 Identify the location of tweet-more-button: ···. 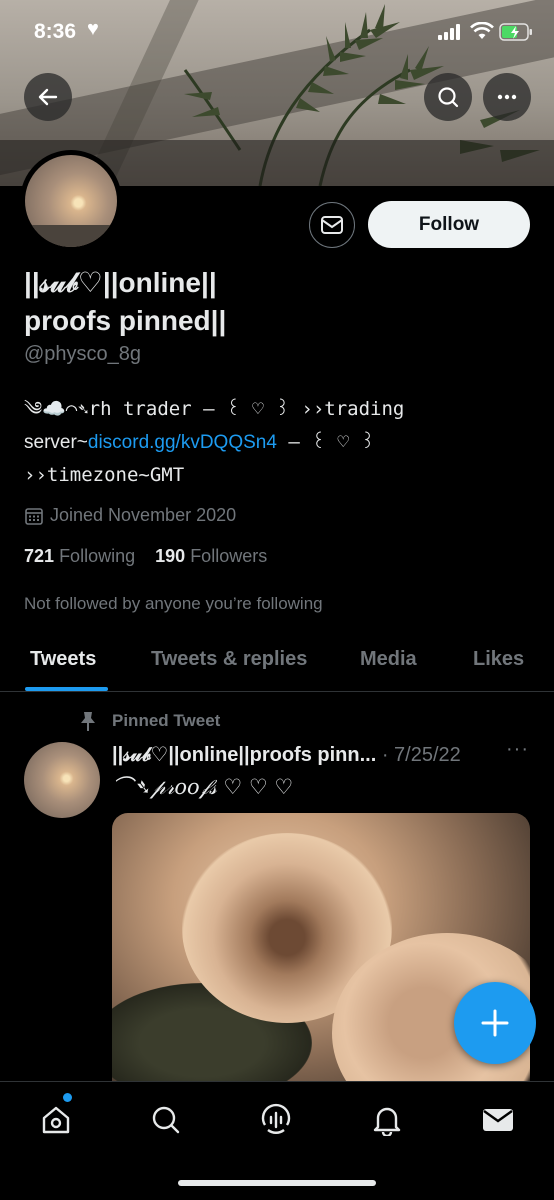
(517, 749).